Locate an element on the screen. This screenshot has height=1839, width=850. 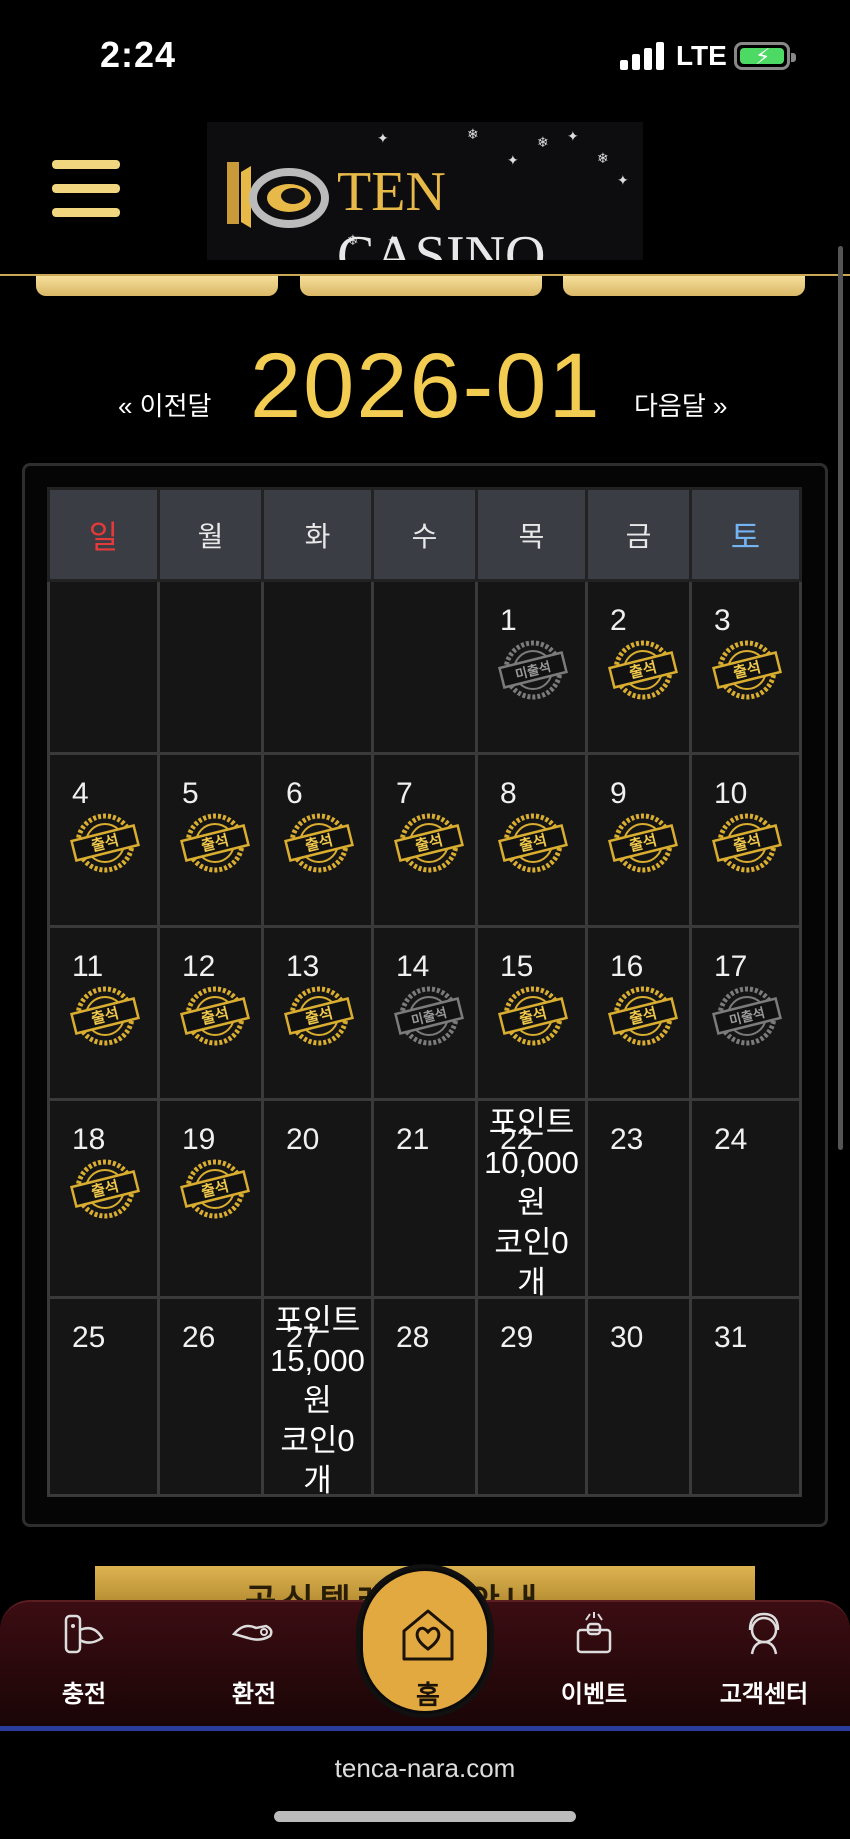
calendar-day-cell: 6 출석 is located at coordinates (317, 840).